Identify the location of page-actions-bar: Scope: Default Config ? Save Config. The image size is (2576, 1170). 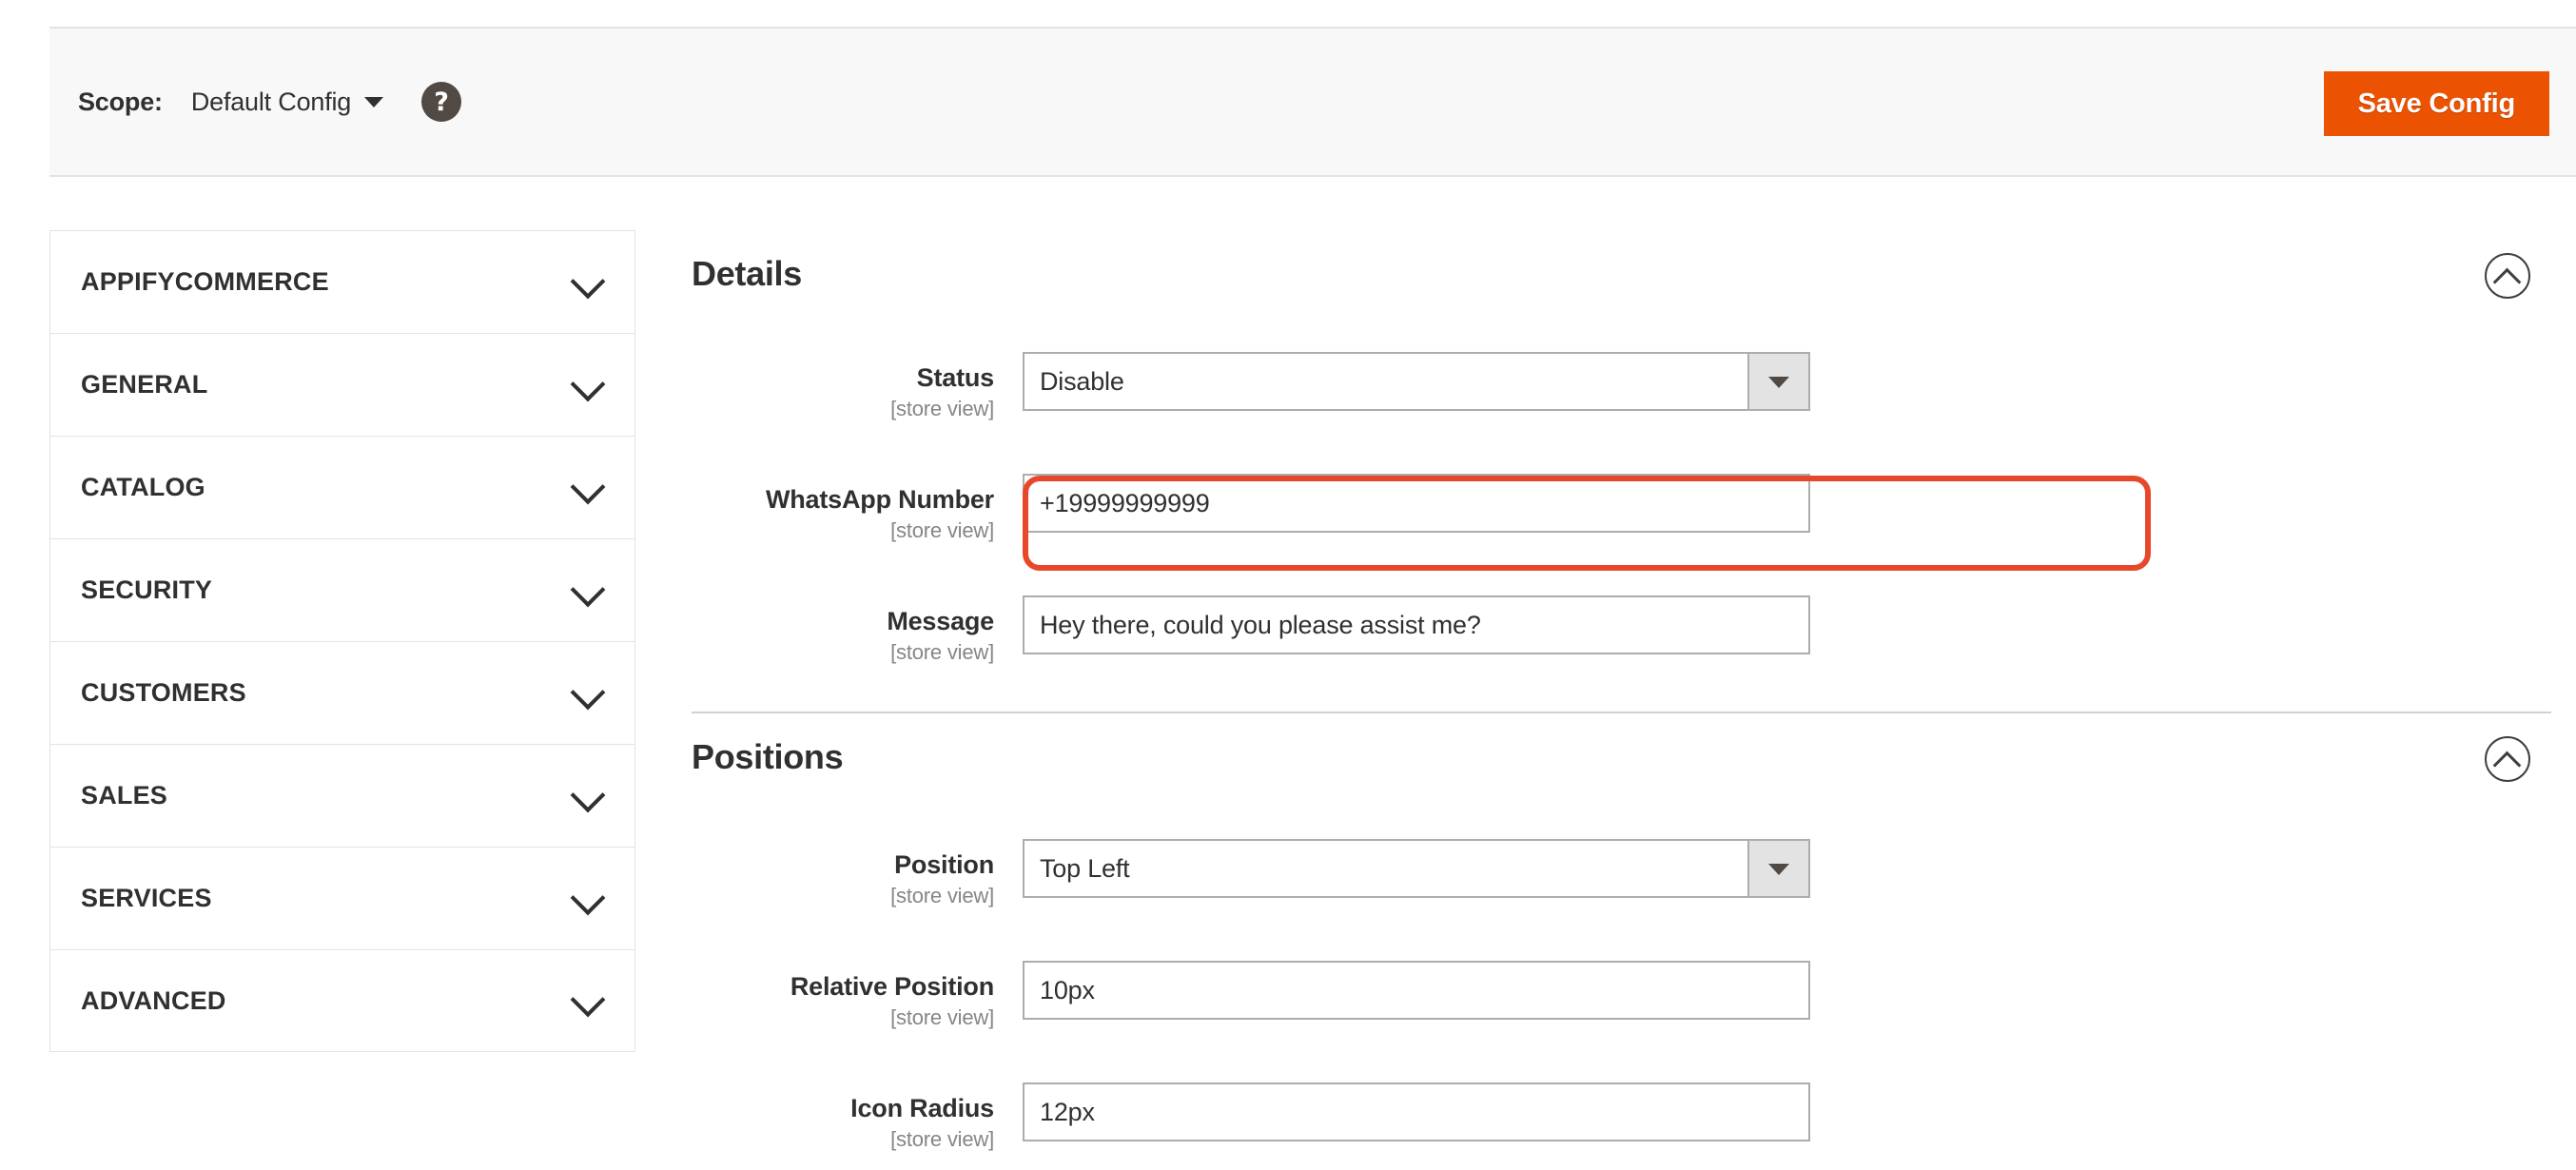
(1312, 102).